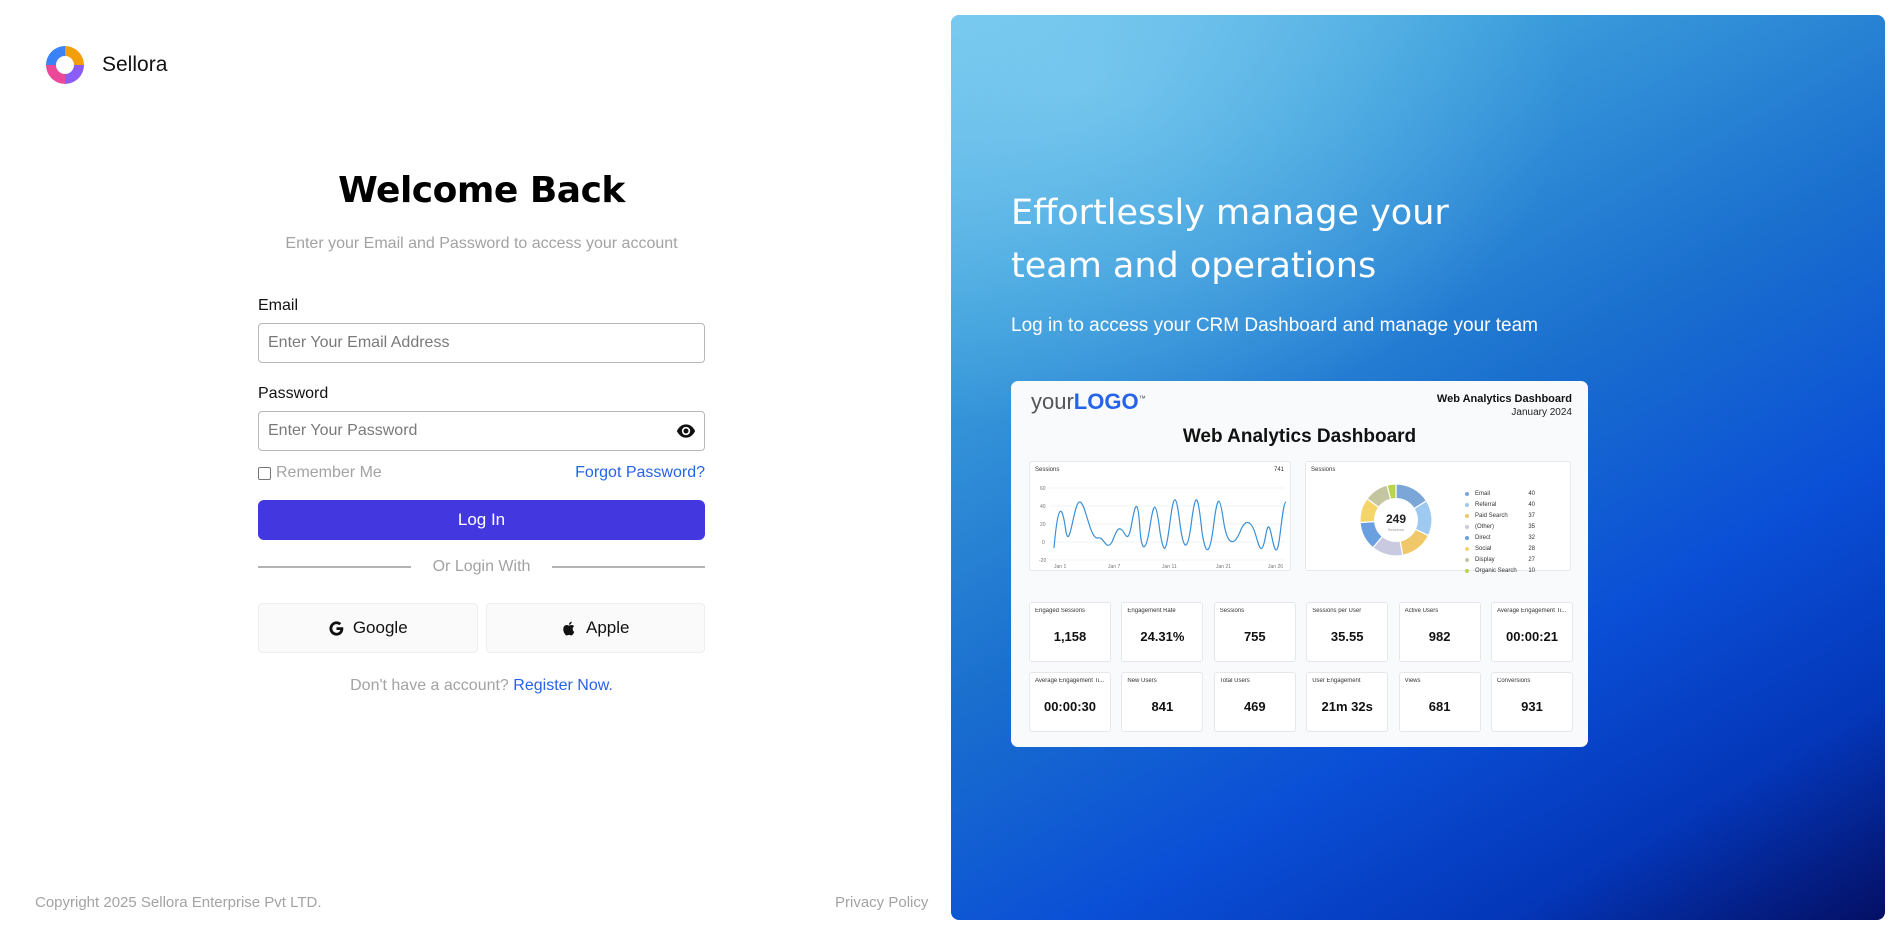 This screenshot has width=1892, height=935. What do you see at coordinates (1162, 636) in the screenshot?
I see `metric-value: 24.31%` at bounding box center [1162, 636].